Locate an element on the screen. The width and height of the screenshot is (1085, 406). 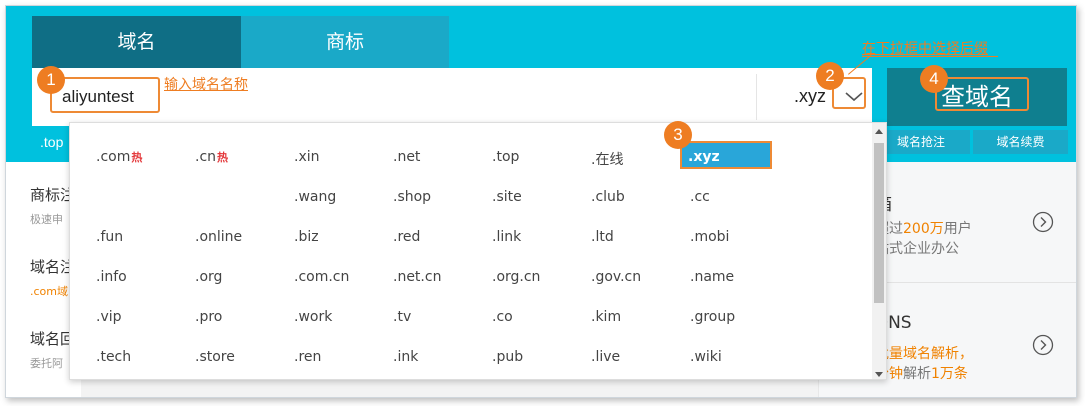
suffix-option-label: .com.cn is located at coordinates (322, 277).